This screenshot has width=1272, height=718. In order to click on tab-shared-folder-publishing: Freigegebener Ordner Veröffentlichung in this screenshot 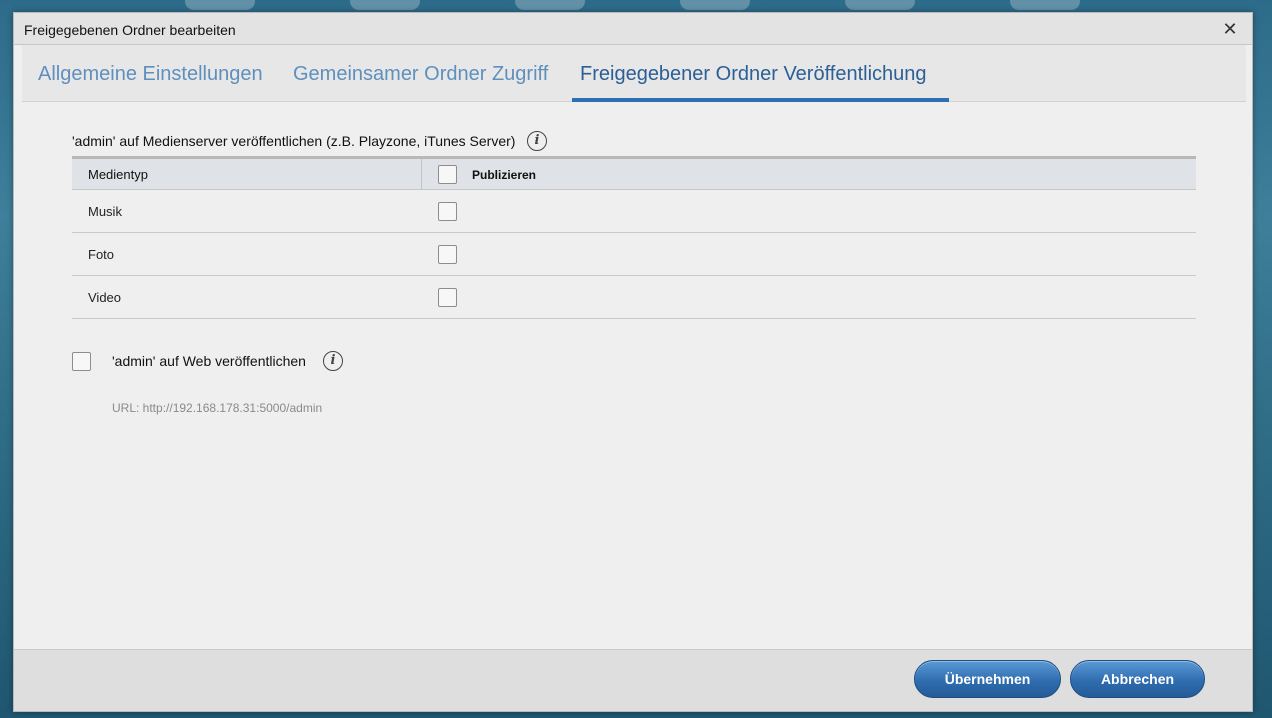, I will do `click(753, 74)`.